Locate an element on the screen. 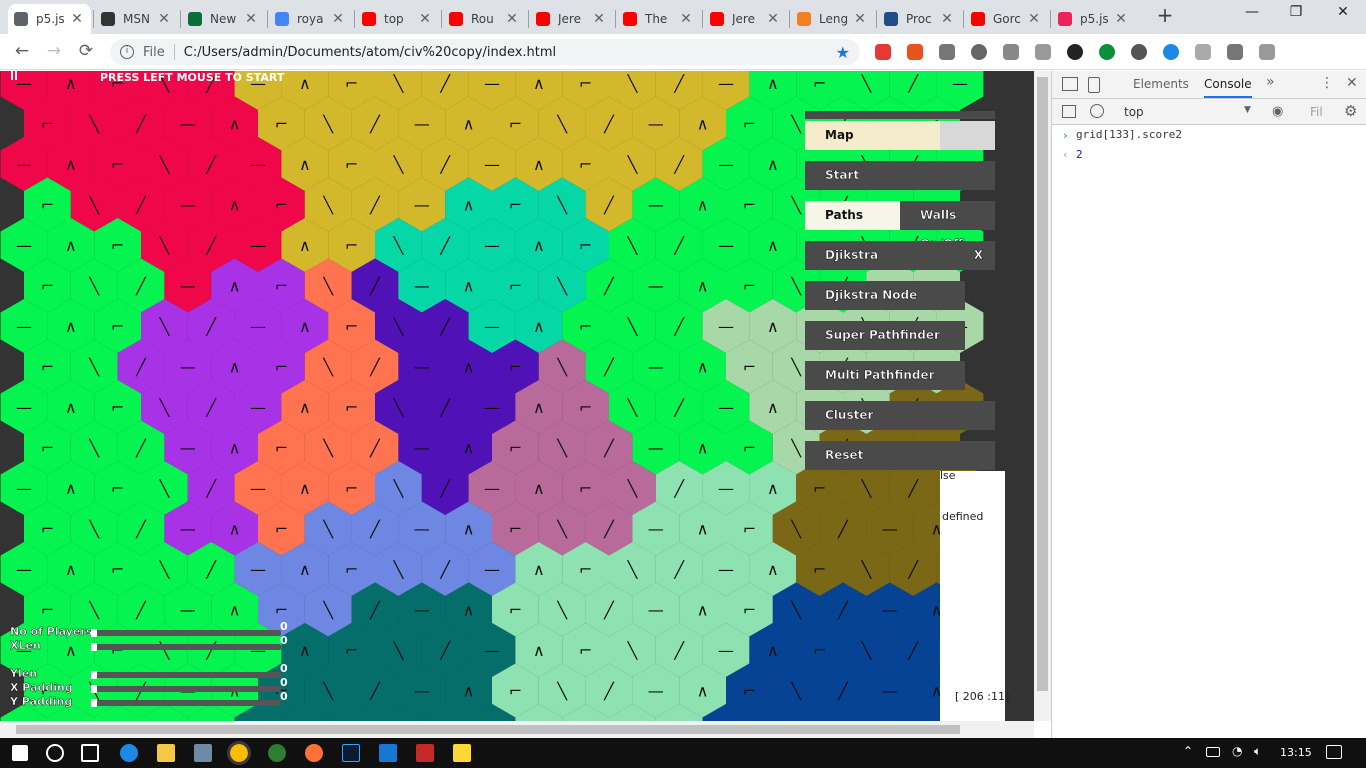 The height and width of the screenshot is (768, 1366). bookmark-star-icon: ★ is located at coordinates (843, 52).